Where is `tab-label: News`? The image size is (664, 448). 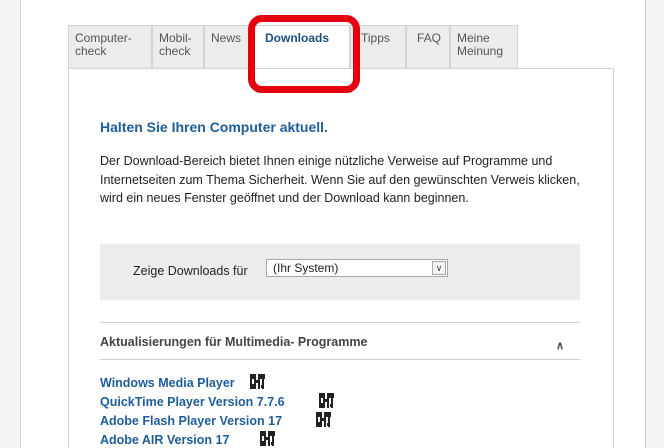
tab-label: News is located at coordinates (226, 38).